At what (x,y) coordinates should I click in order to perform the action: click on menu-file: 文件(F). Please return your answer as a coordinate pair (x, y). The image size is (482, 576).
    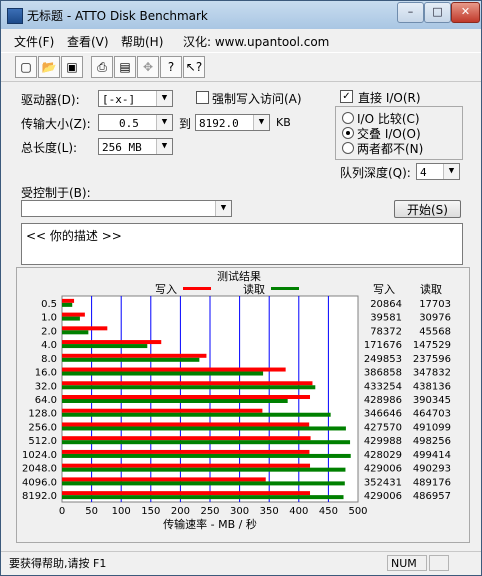
    Looking at the image, I should click on (34, 41).